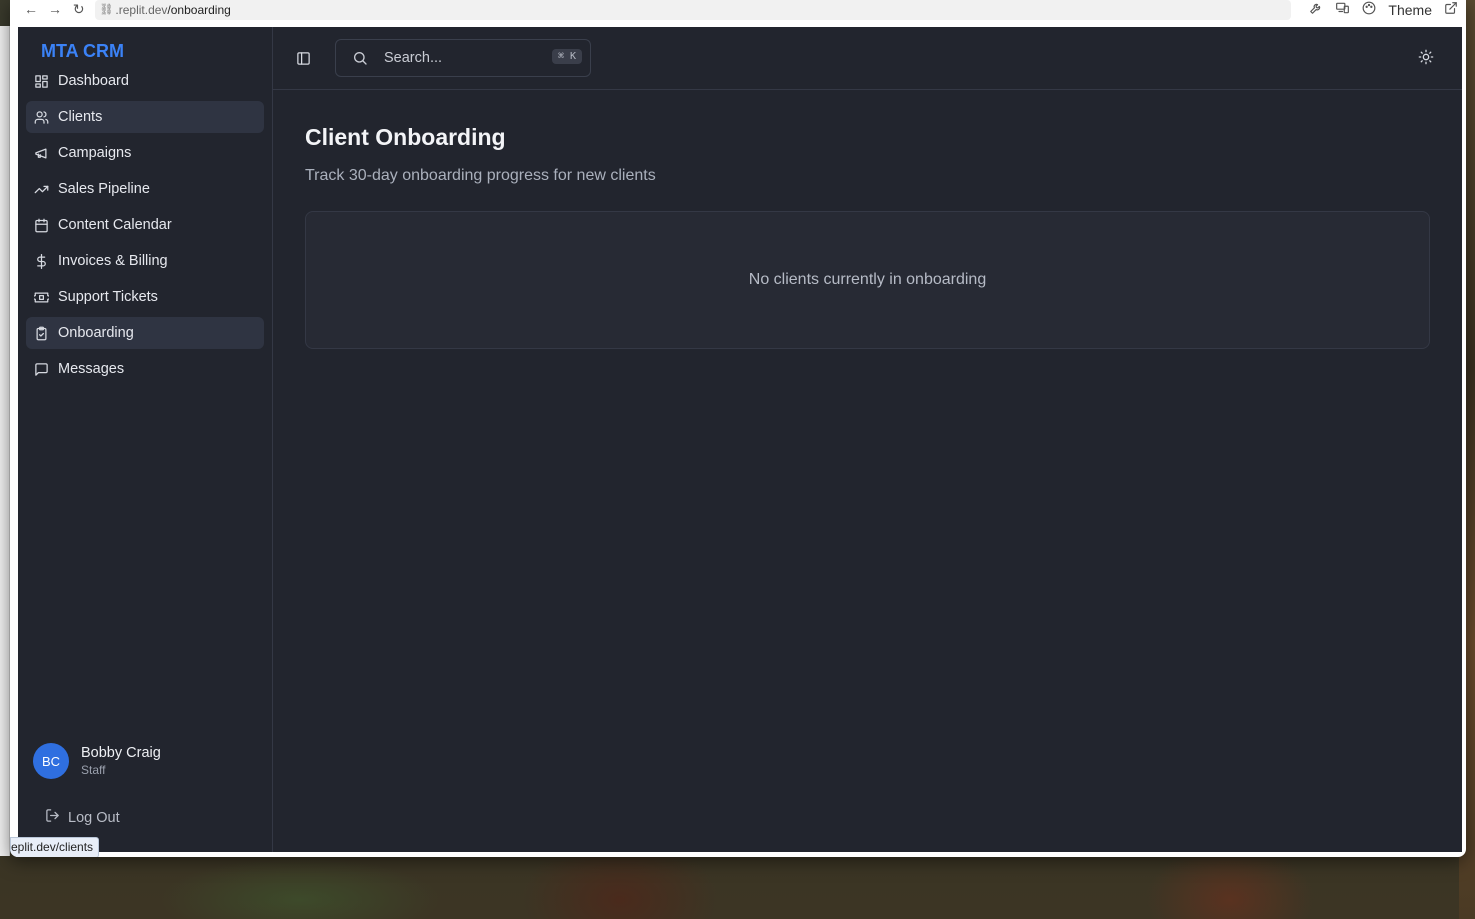 This screenshot has width=1475, height=919. I want to click on sidebar-item-label: Invoices & Billing, so click(113, 261).